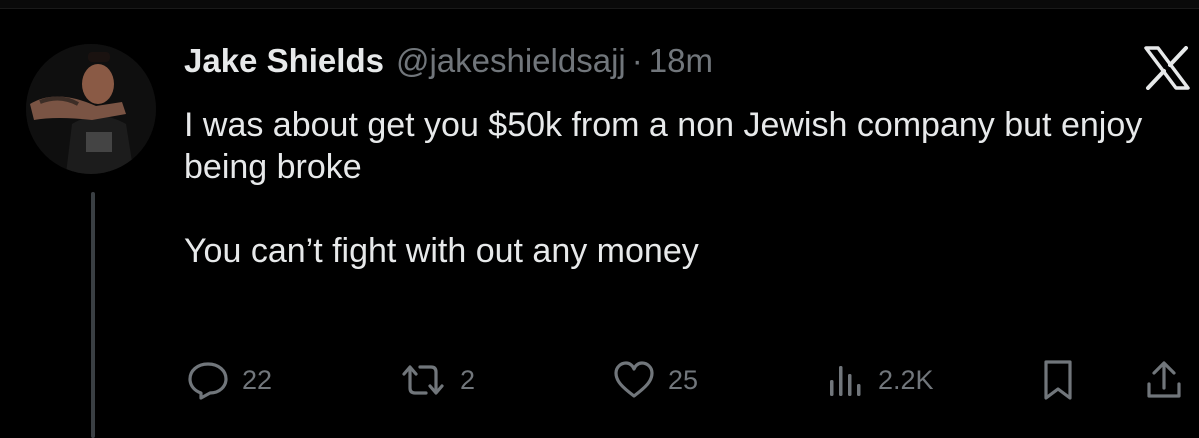 This screenshot has width=1199, height=438. What do you see at coordinates (91, 109) in the screenshot?
I see `avatar` at bounding box center [91, 109].